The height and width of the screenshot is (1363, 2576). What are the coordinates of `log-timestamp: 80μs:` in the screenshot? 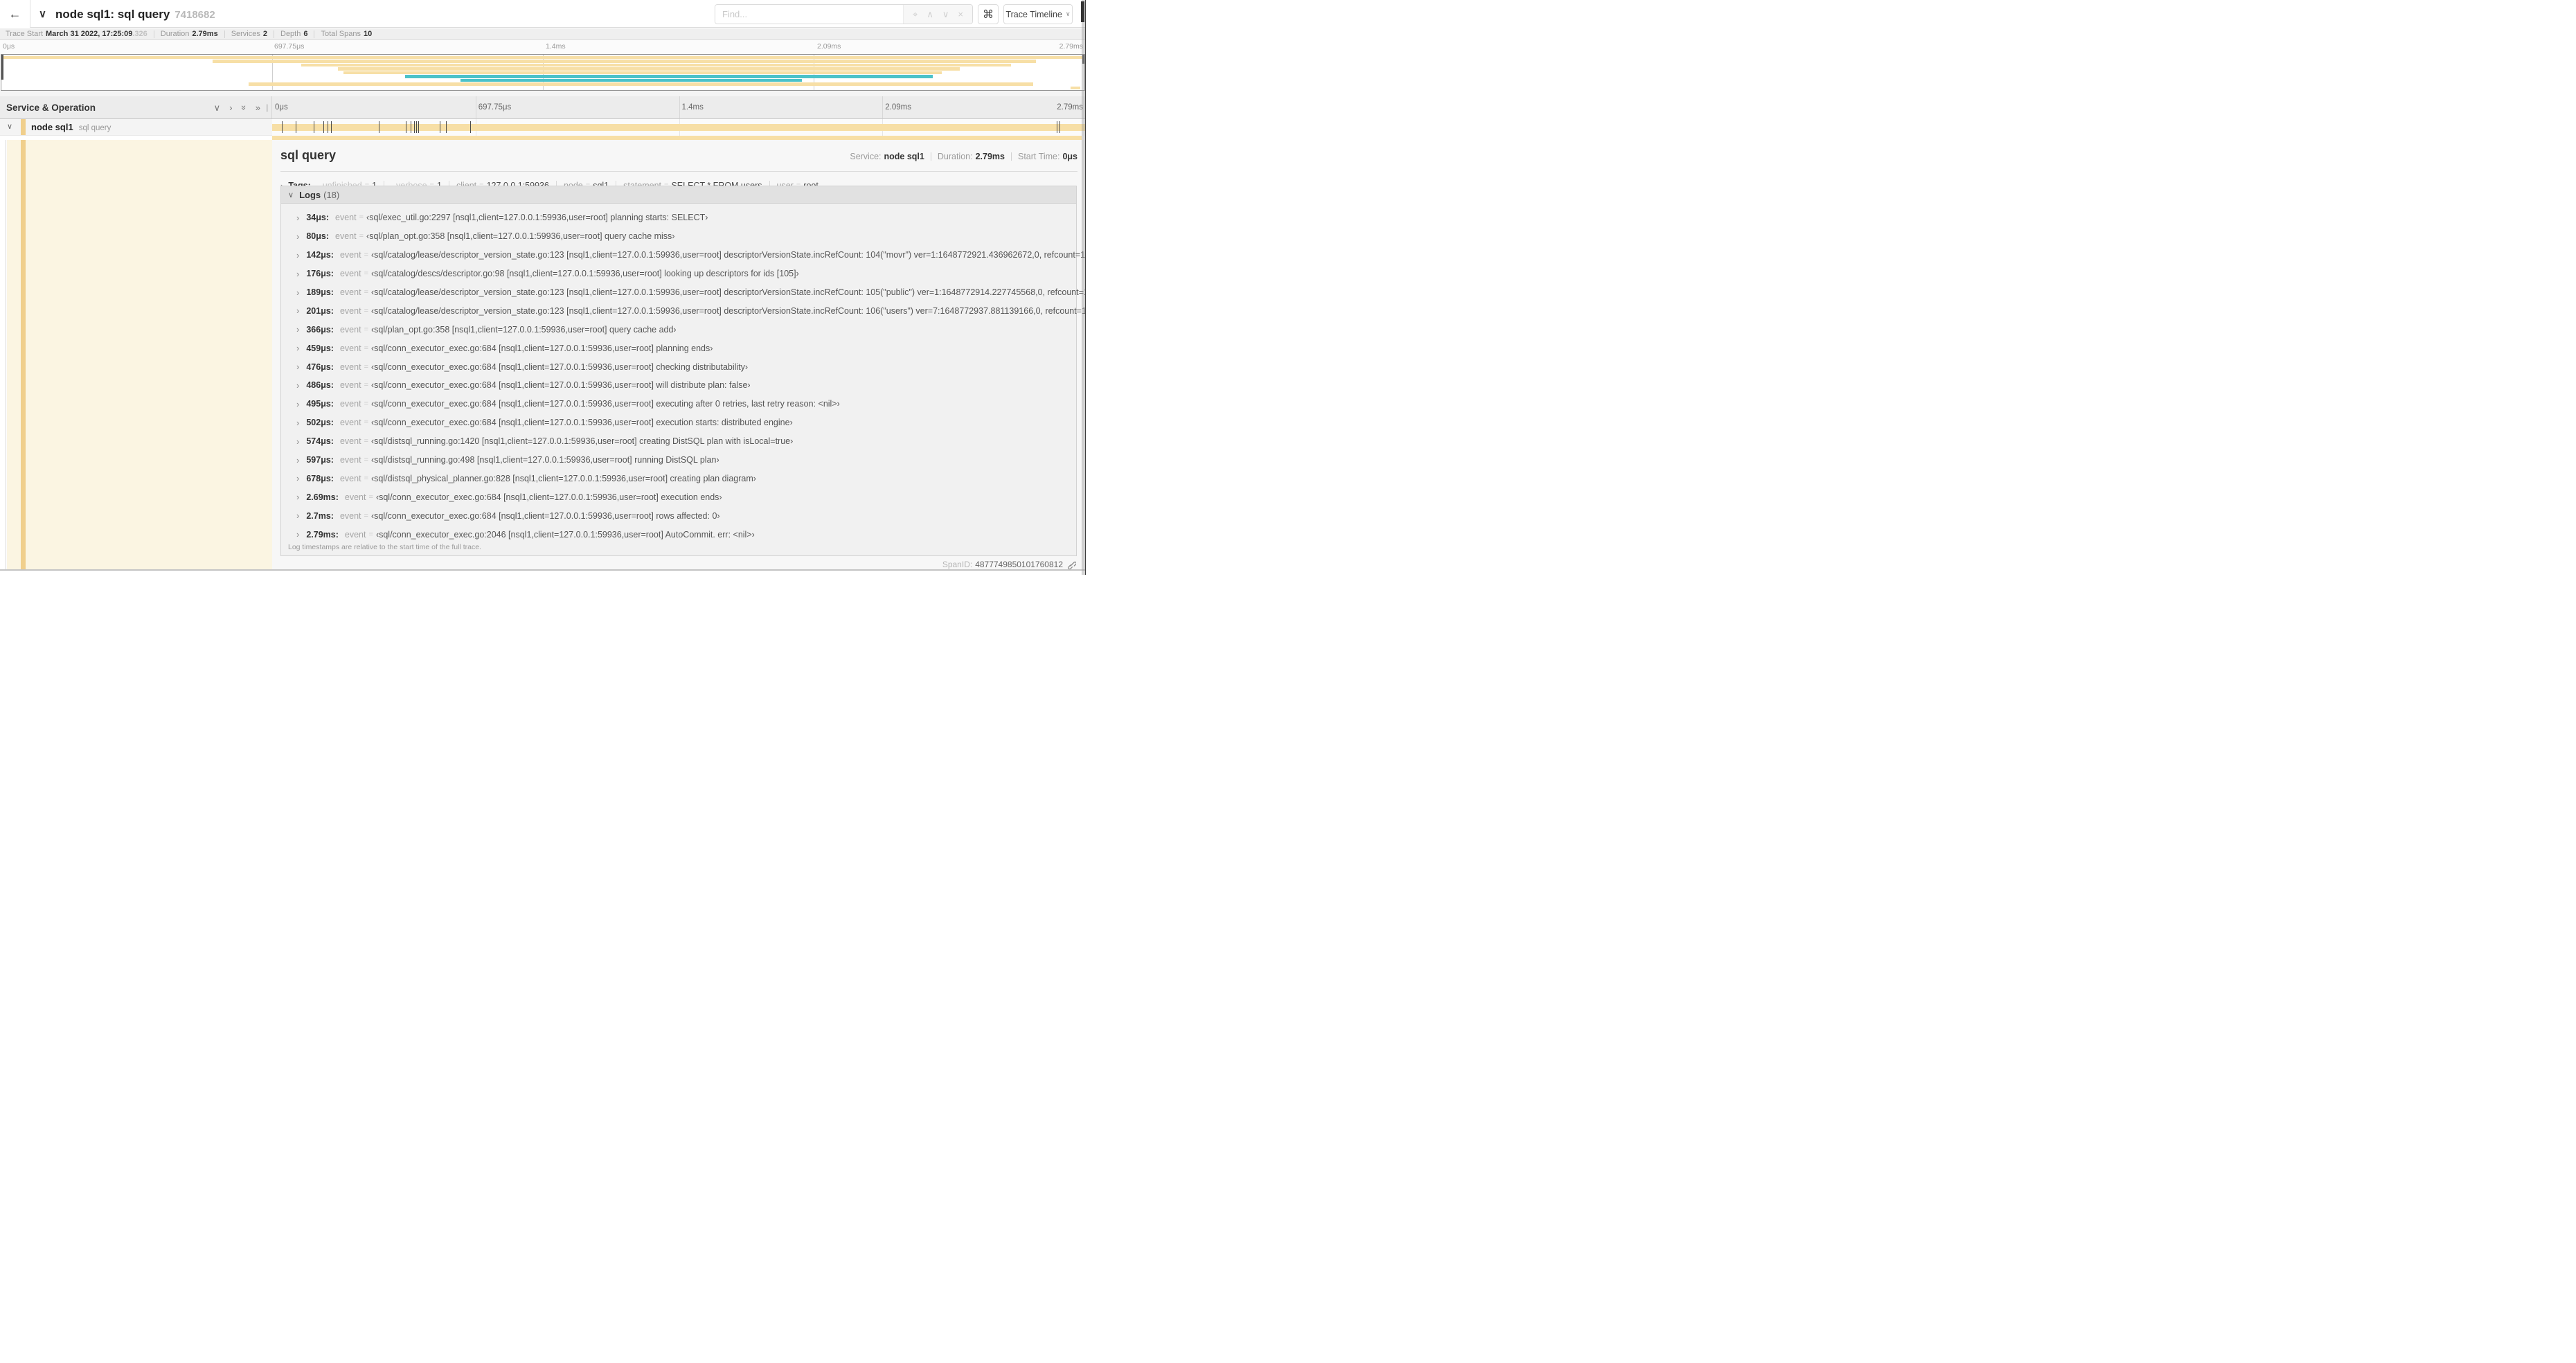 It's located at (318, 236).